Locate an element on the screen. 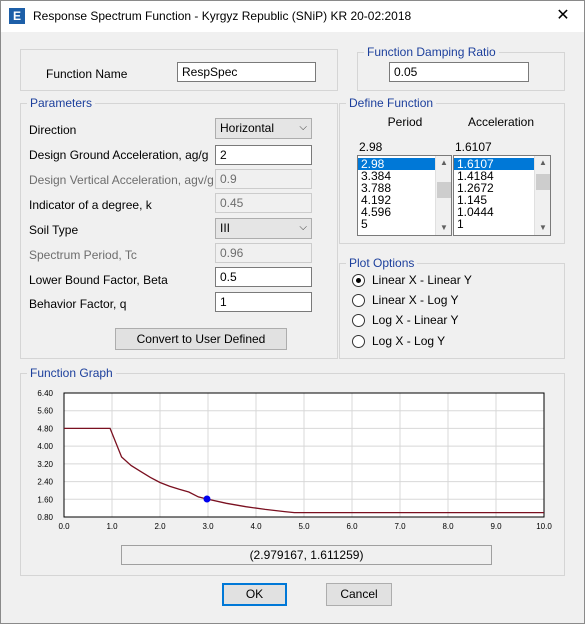 Image resolution: width=585 pixels, height=624 pixels. x-tick-label: 1.0 is located at coordinates (112, 526).